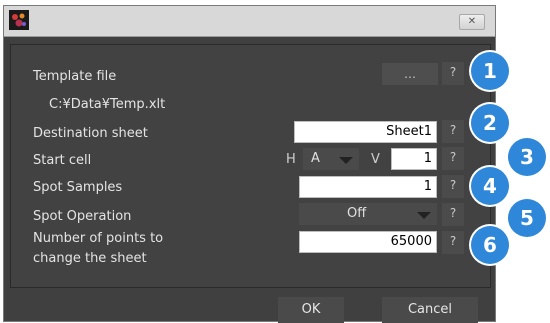 Image resolution: width=550 pixels, height=323 pixels. What do you see at coordinates (62, 160) in the screenshot?
I see `start-cell-label: Start cell` at bounding box center [62, 160].